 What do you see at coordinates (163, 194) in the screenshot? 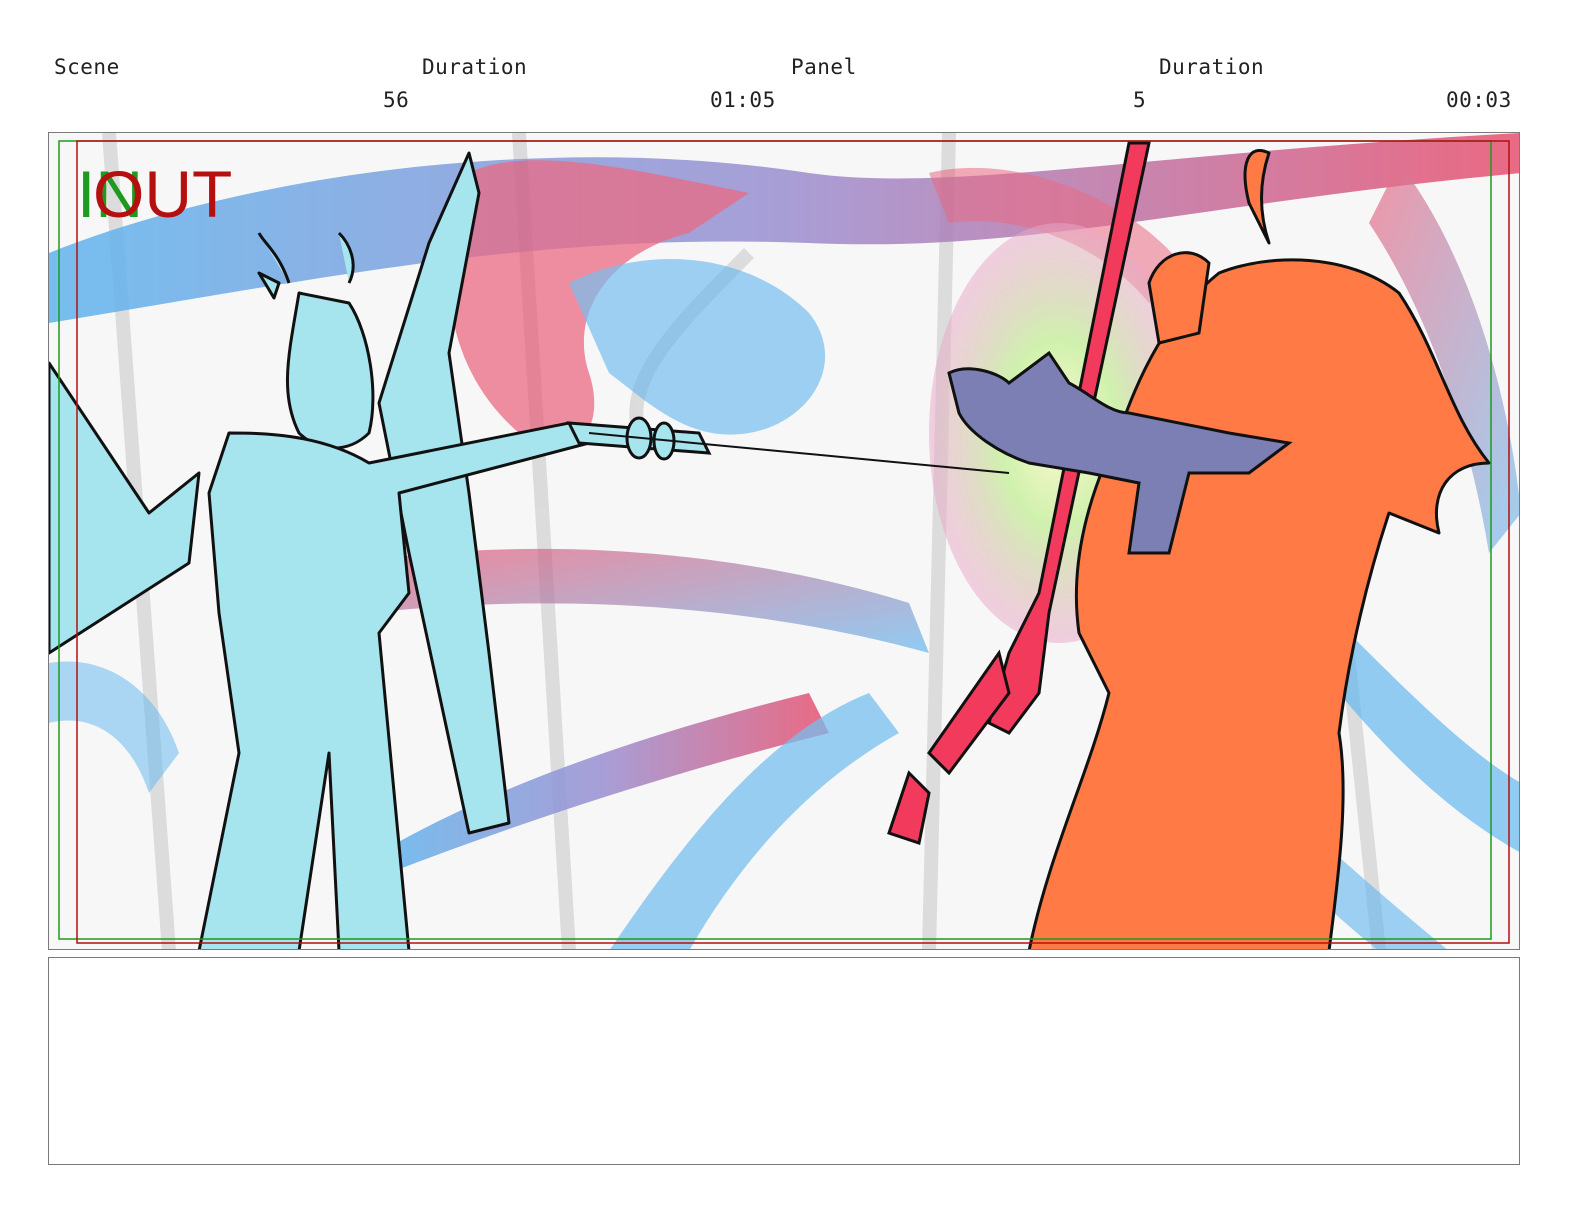
I see `out-marker: OUT` at bounding box center [163, 194].